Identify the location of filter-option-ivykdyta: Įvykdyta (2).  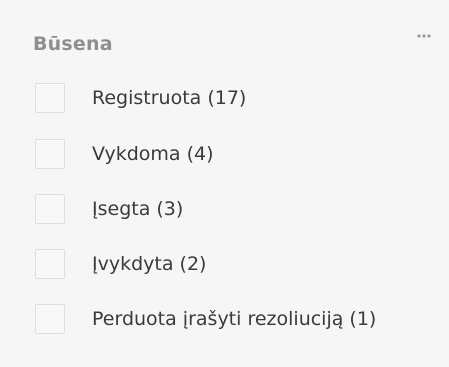
(120, 264).